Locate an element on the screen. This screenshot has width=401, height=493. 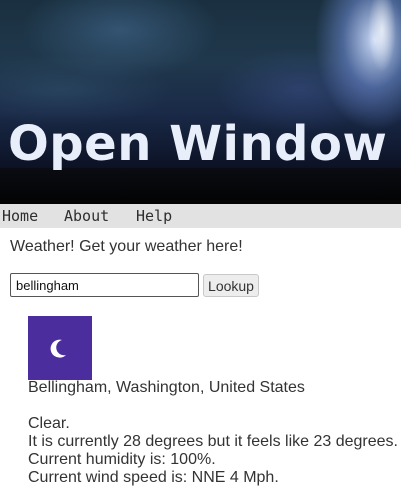
nav-home-link: Home is located at coordinates (20, 216).